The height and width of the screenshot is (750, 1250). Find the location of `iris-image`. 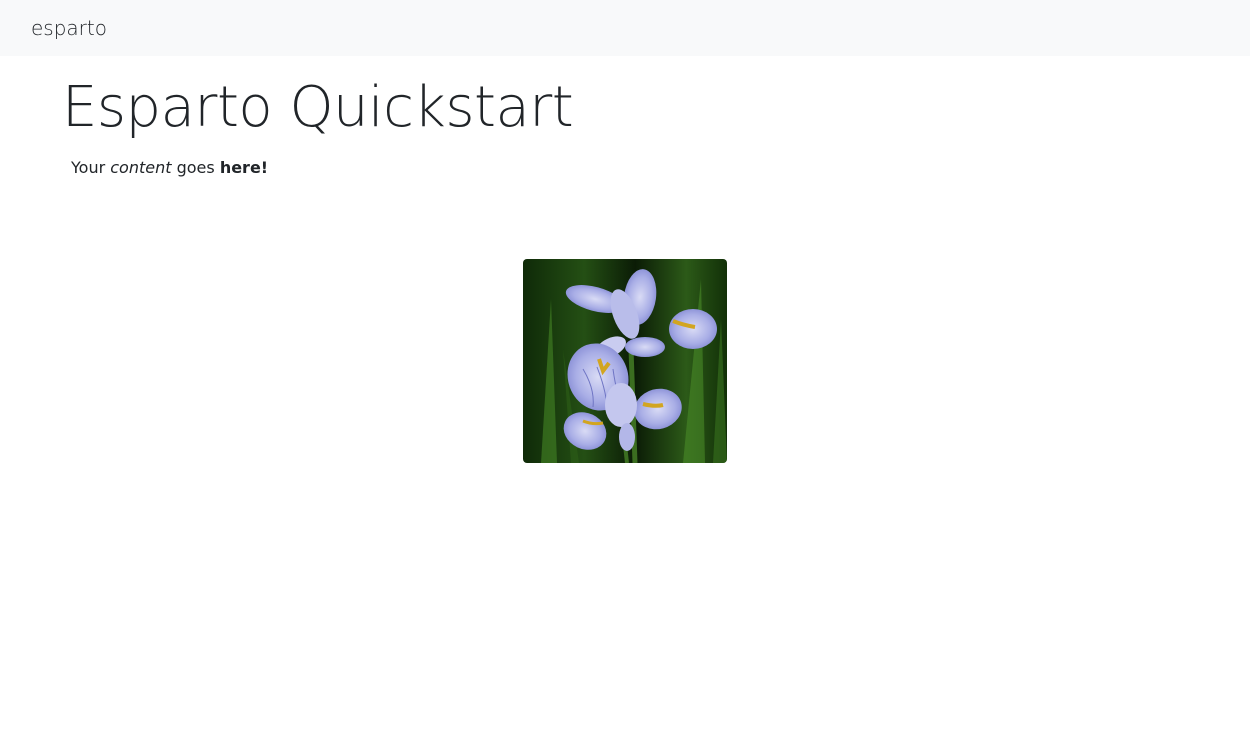

iris-image is located at coordinates (625, 361).